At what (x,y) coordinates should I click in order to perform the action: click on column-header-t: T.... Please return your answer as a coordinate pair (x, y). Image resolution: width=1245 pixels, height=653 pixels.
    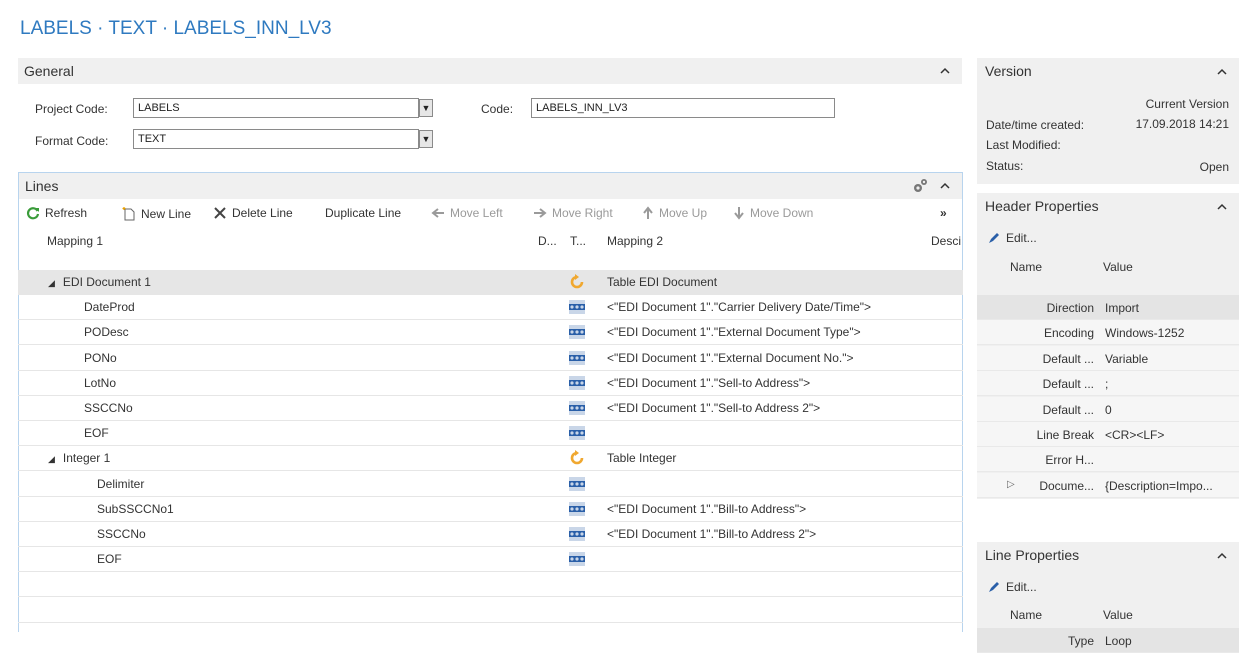
    Looking at the image, I should click on (578, 241).